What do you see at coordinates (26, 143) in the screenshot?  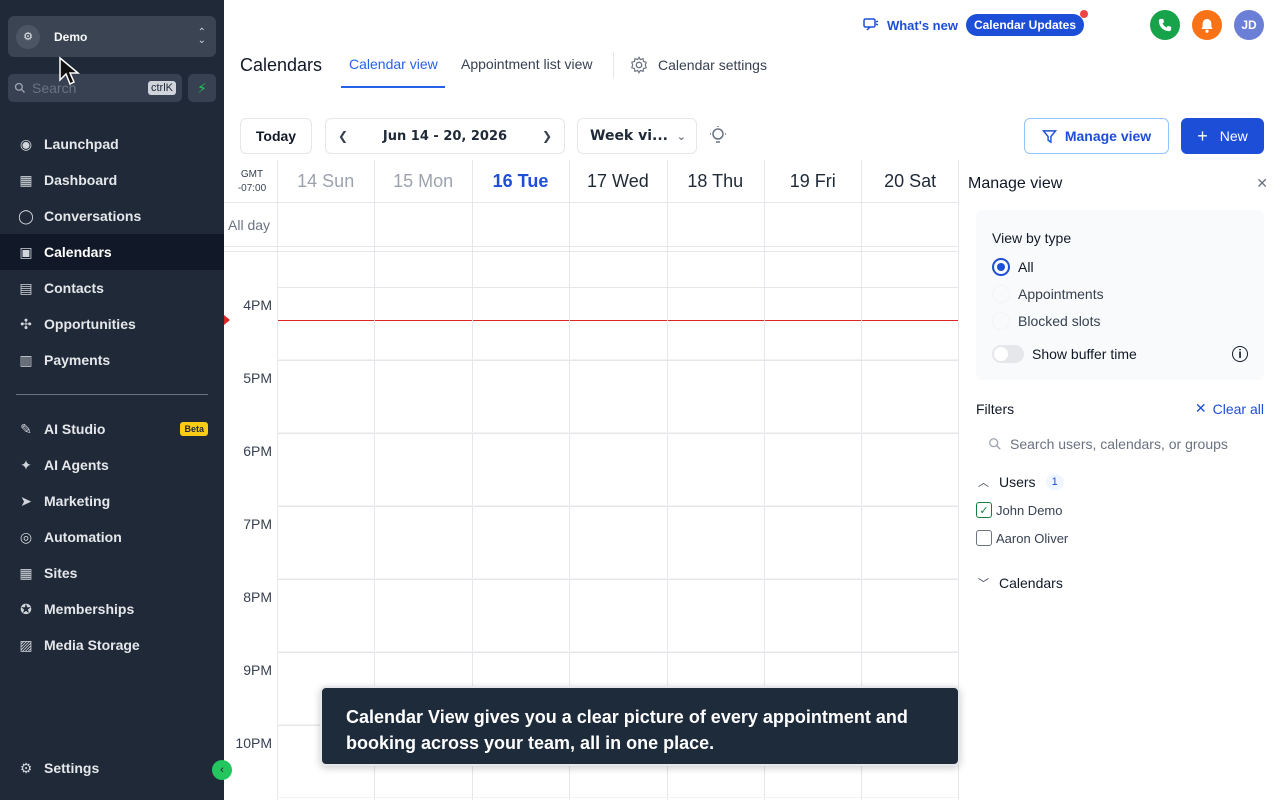 I see `launchpad-icon: ◉` at bounding box center [26, 143].